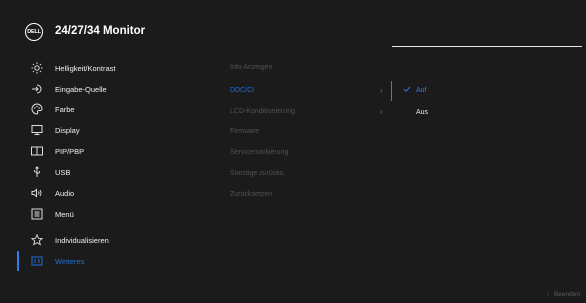  What do you see at coordinates (37, 151) in the screenshot?
I see `pip-pbp-icon` at bounding box center [37, 151].